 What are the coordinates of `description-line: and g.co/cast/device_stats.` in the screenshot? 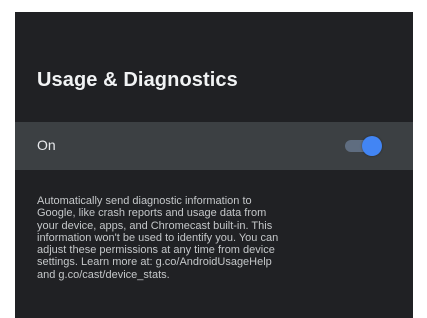 It's located at (103, 274).